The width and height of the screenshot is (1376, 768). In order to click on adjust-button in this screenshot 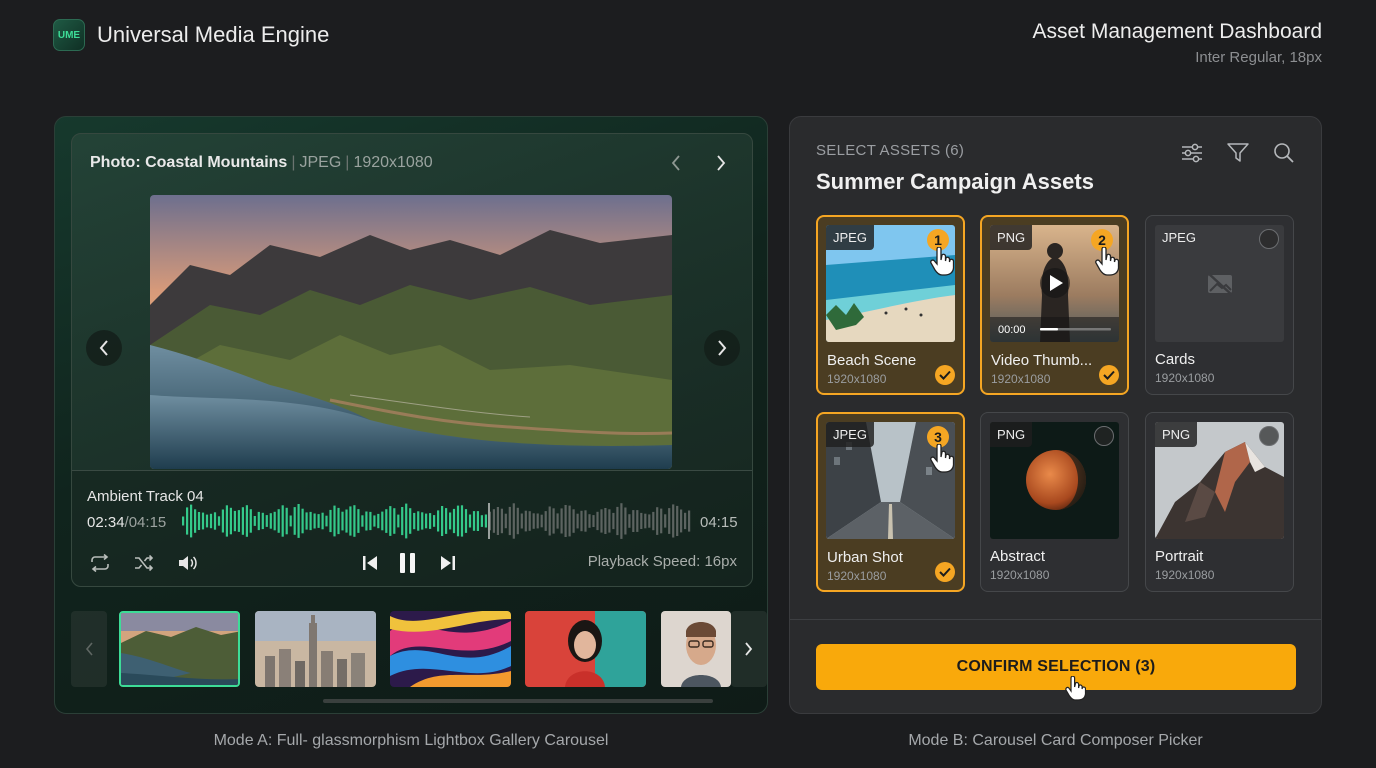, I will do `click(1192, 153)`.